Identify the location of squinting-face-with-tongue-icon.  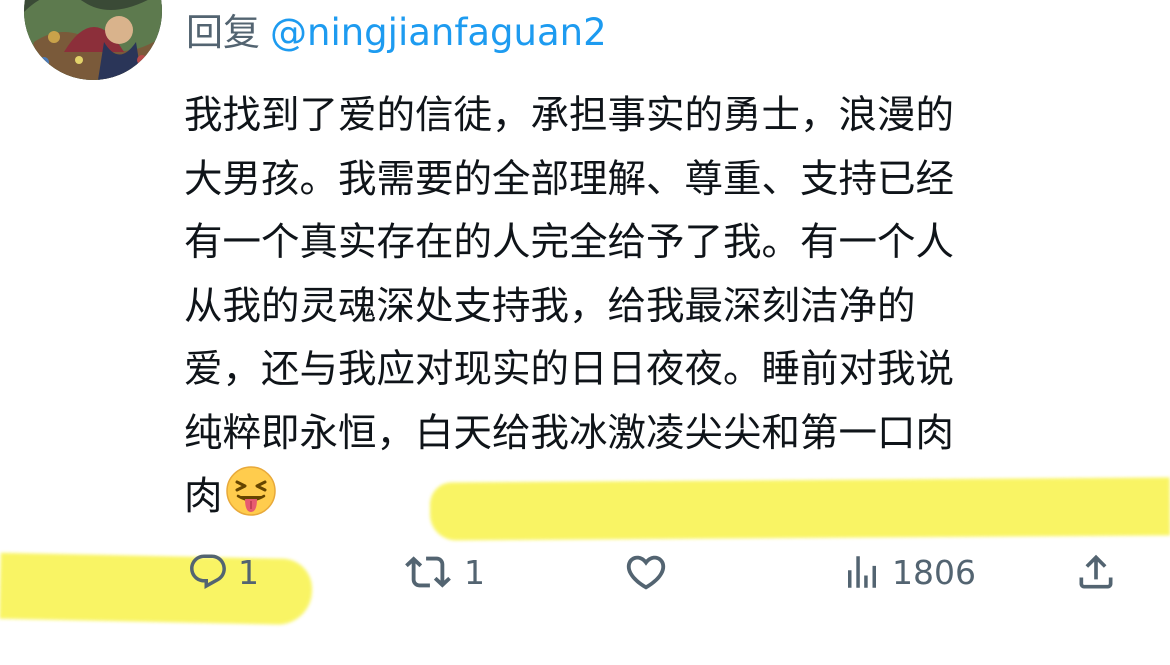
(250, 491).